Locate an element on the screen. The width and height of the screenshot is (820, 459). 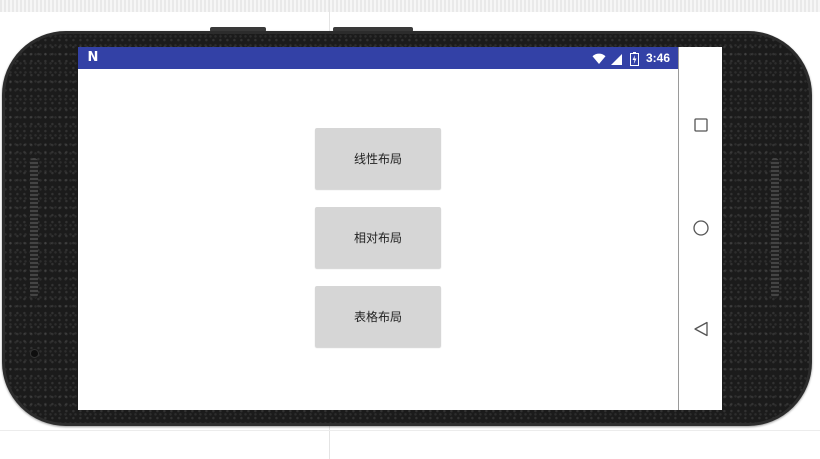
editor-top-ruler is located at coordinates (410, 6).